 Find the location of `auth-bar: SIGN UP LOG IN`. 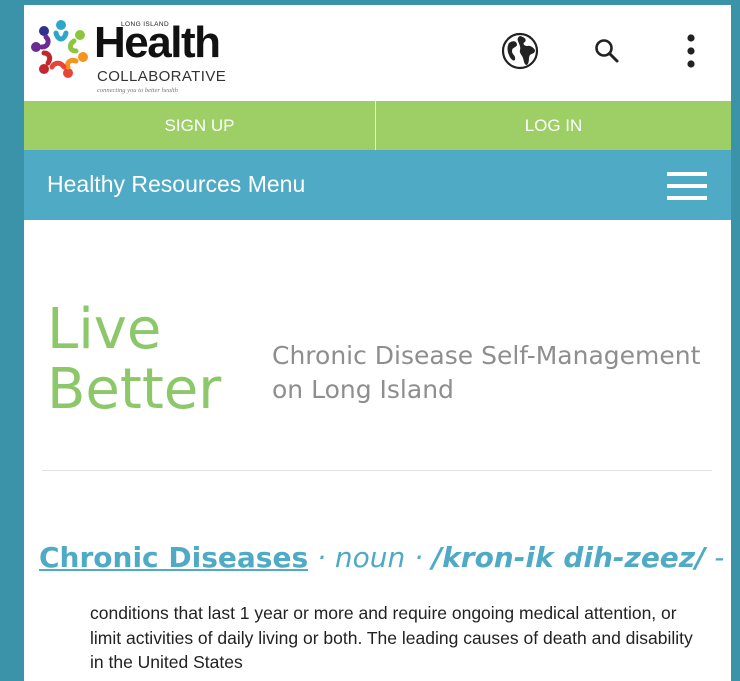

auth-bar: SIGN UP LOG IN is located at coordinates (377, 125).